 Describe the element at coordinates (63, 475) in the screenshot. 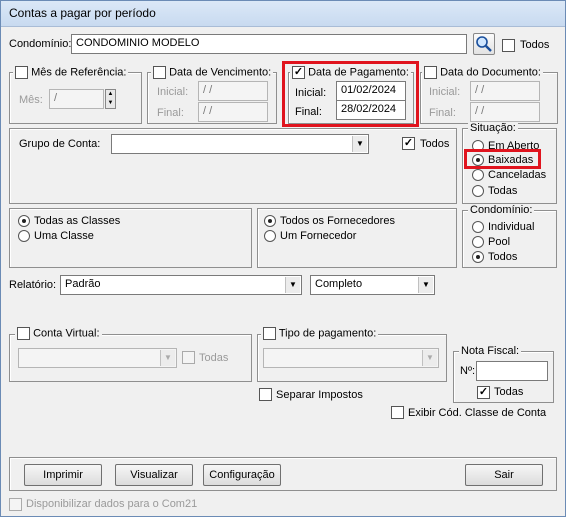

I see `imprimir-button: Imprimir` at that location.